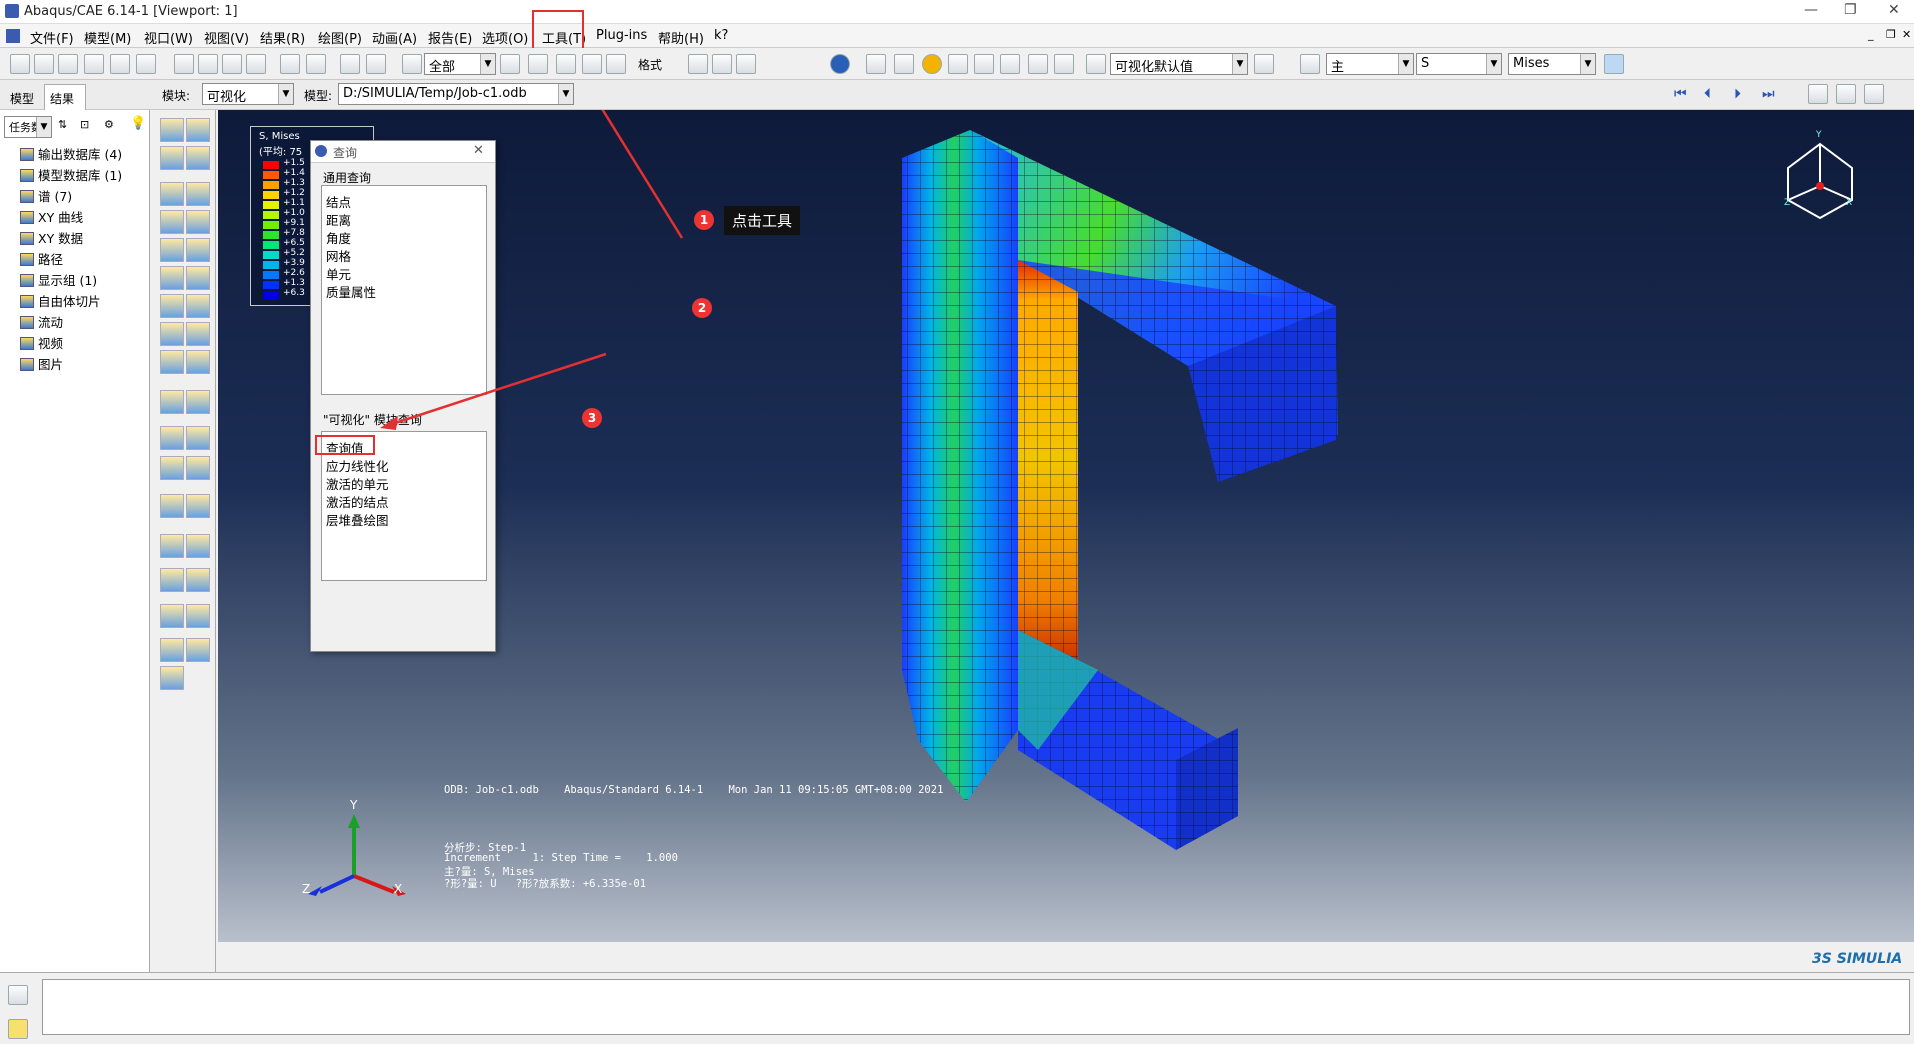 The width and height of the screenshot is (1914, 1044). I want to click on undo-icon, so click(984, 64).